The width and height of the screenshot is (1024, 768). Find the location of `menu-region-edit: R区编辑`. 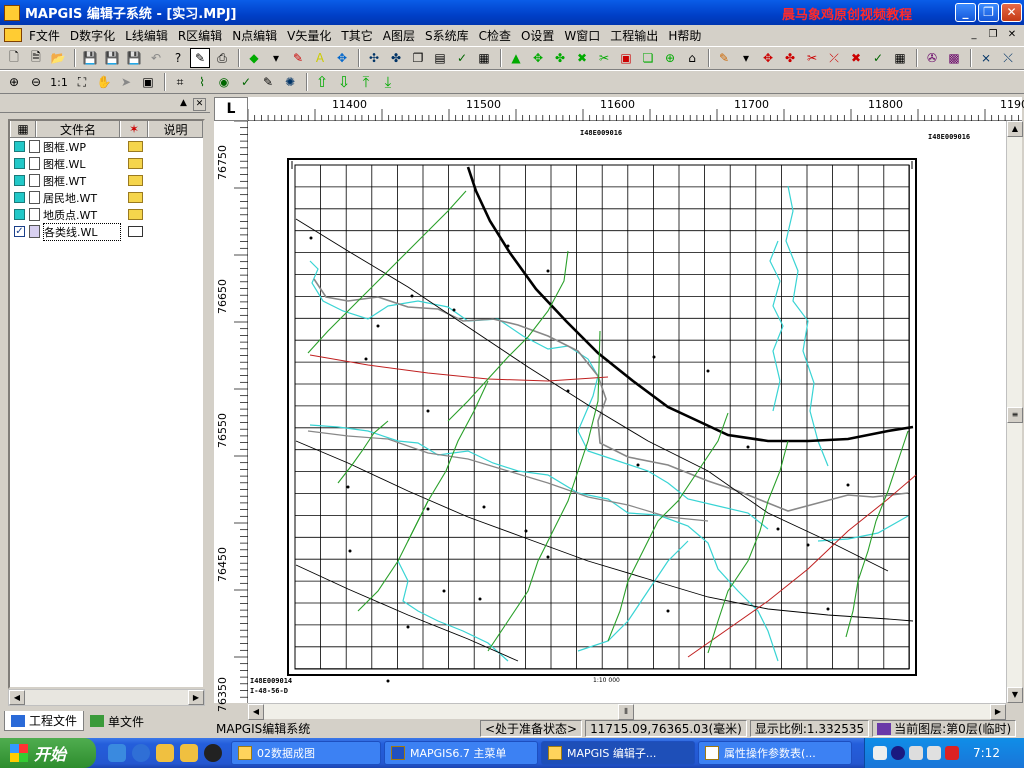

menu-region-edit: R区编辑 is located at coordinates (200, 35).